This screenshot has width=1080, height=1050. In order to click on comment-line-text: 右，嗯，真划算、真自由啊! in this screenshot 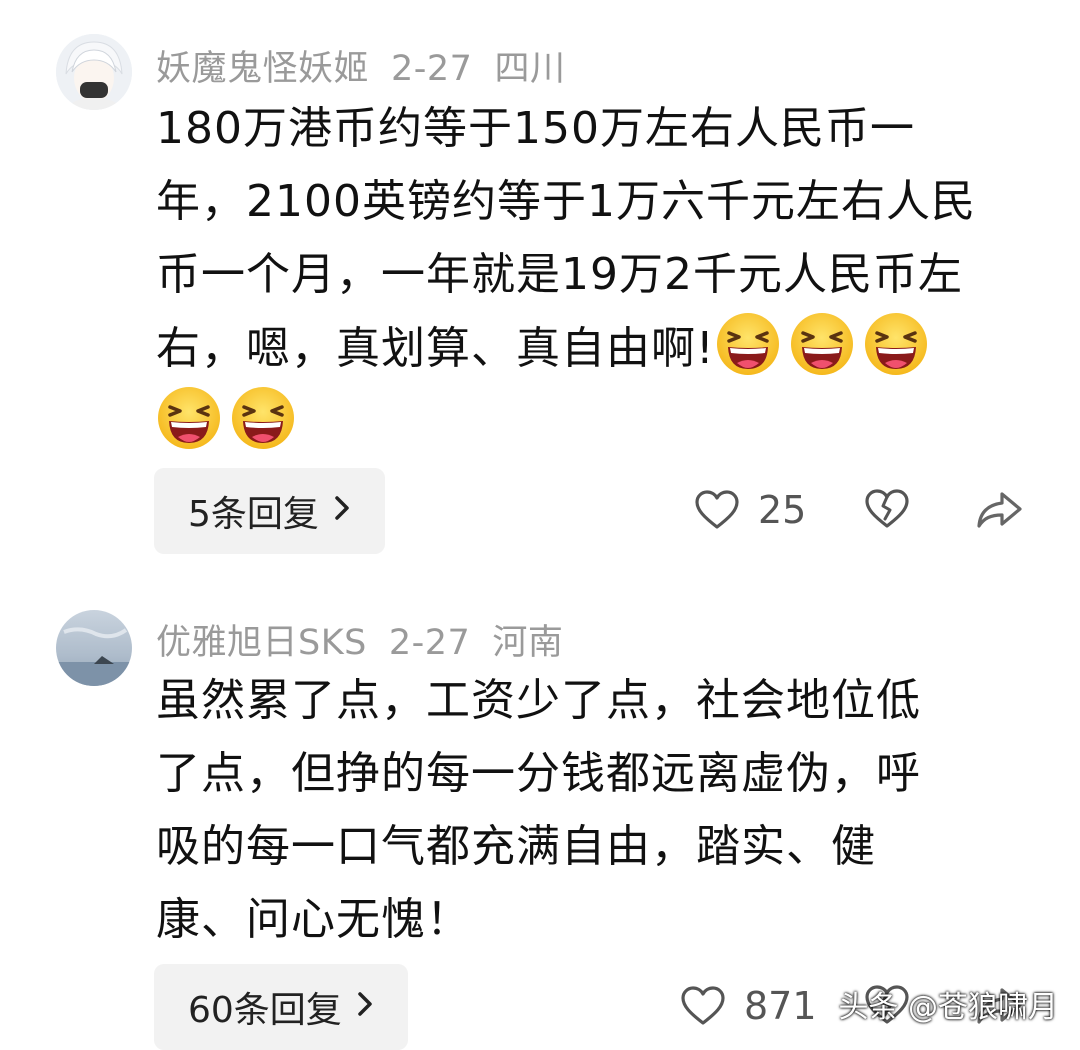, I will do `click(435, 348)`.